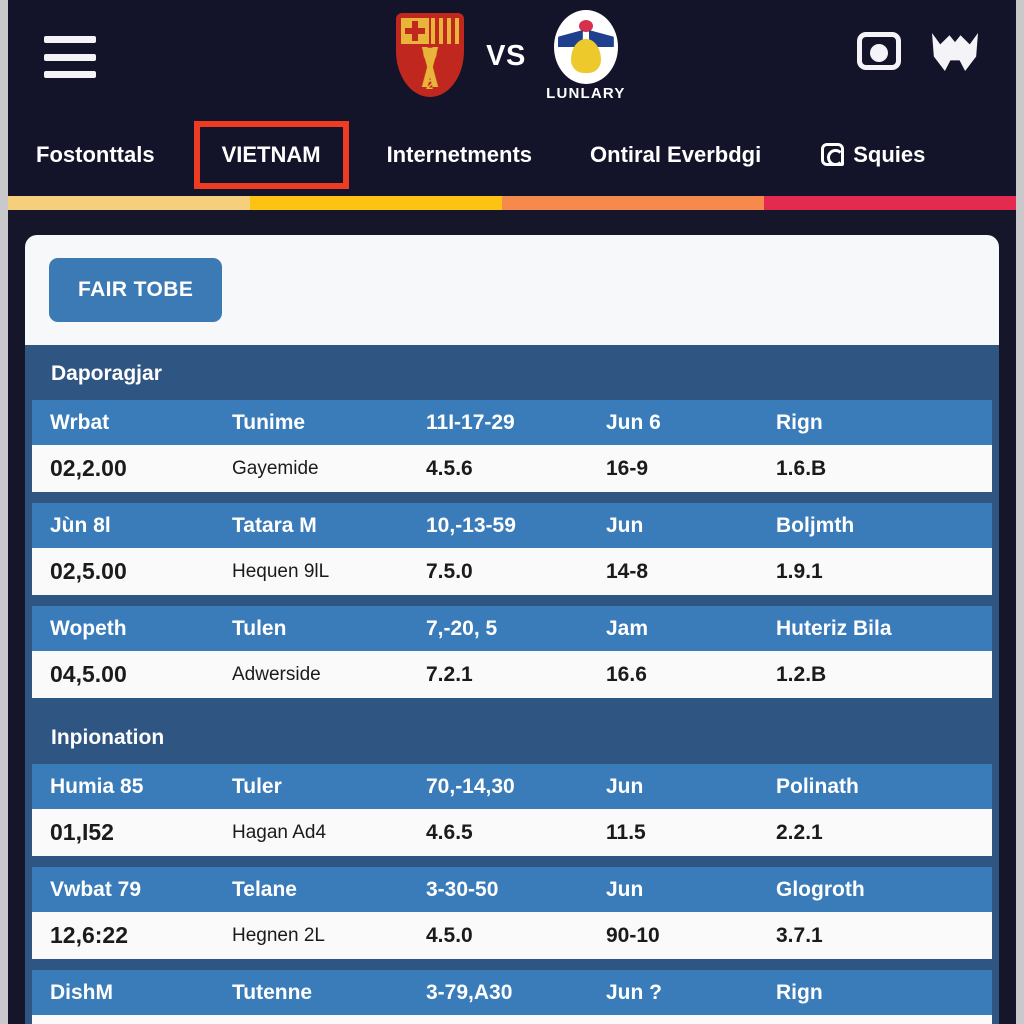 The height and width of the screenshot is (1024, 1024). Describe the element at coordinates (279, 832) in the screenshot. I see `value-cell: Hagan Ad4` at that location.